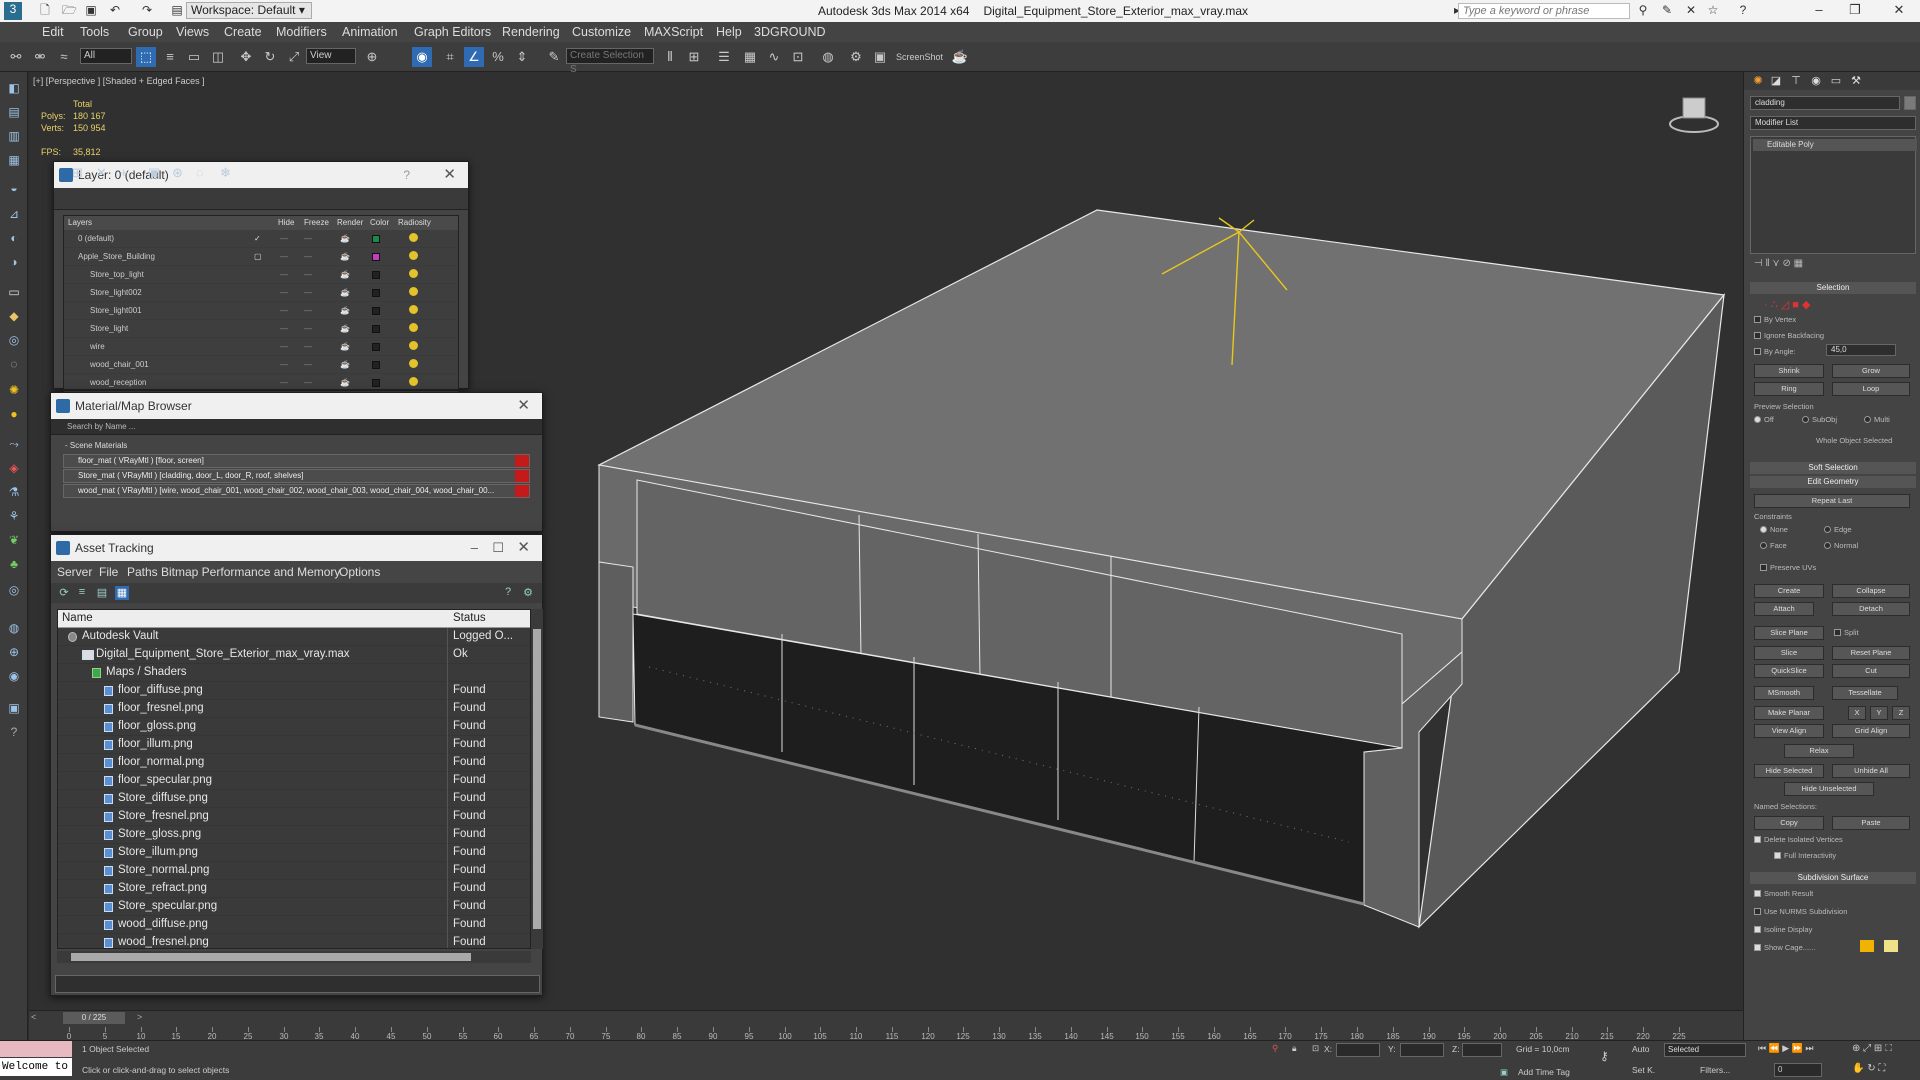  Describe the element at coordinates (14, 340) in the screenshot. I see `strip-tool-icon: ◎` at that location.